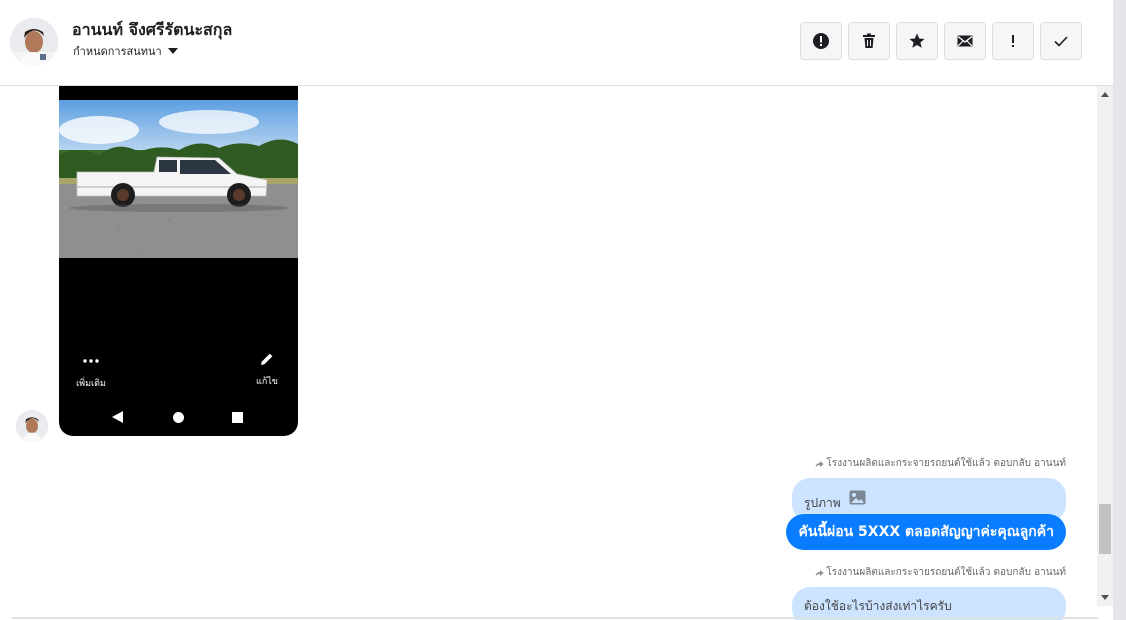 The image size is (1126, 620). I want to click on edit-button: แก้ไข, so click(267, 369).